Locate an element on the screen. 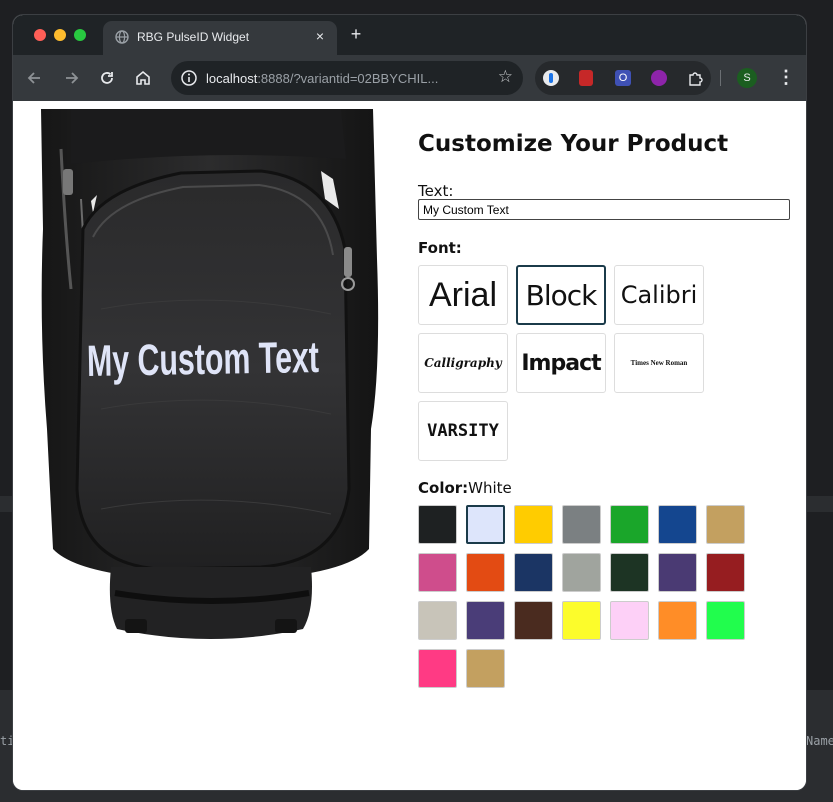 This screenshot has height=802, width=833. new-tab-button: + is located at coordinates (356, 34).